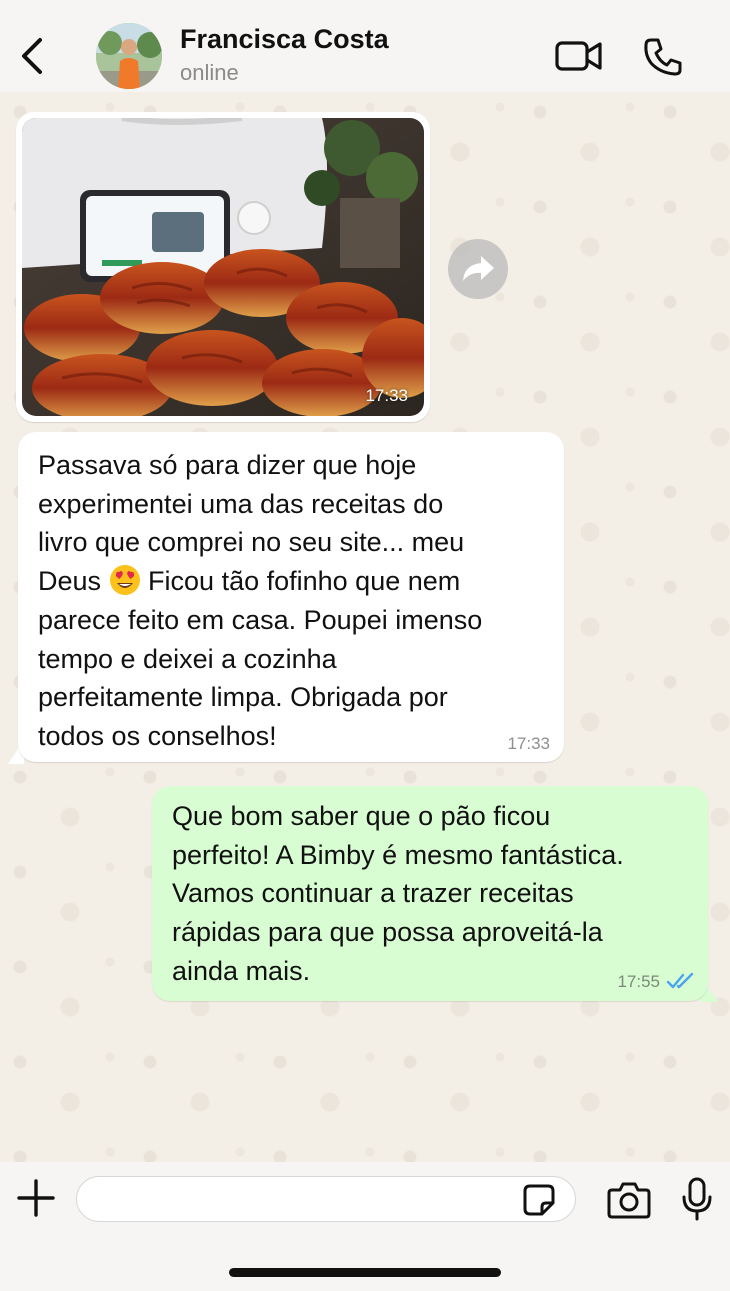 The height and width of the screenshot is (1291, 730). I want to click on attach-button, so click(36, 1198).